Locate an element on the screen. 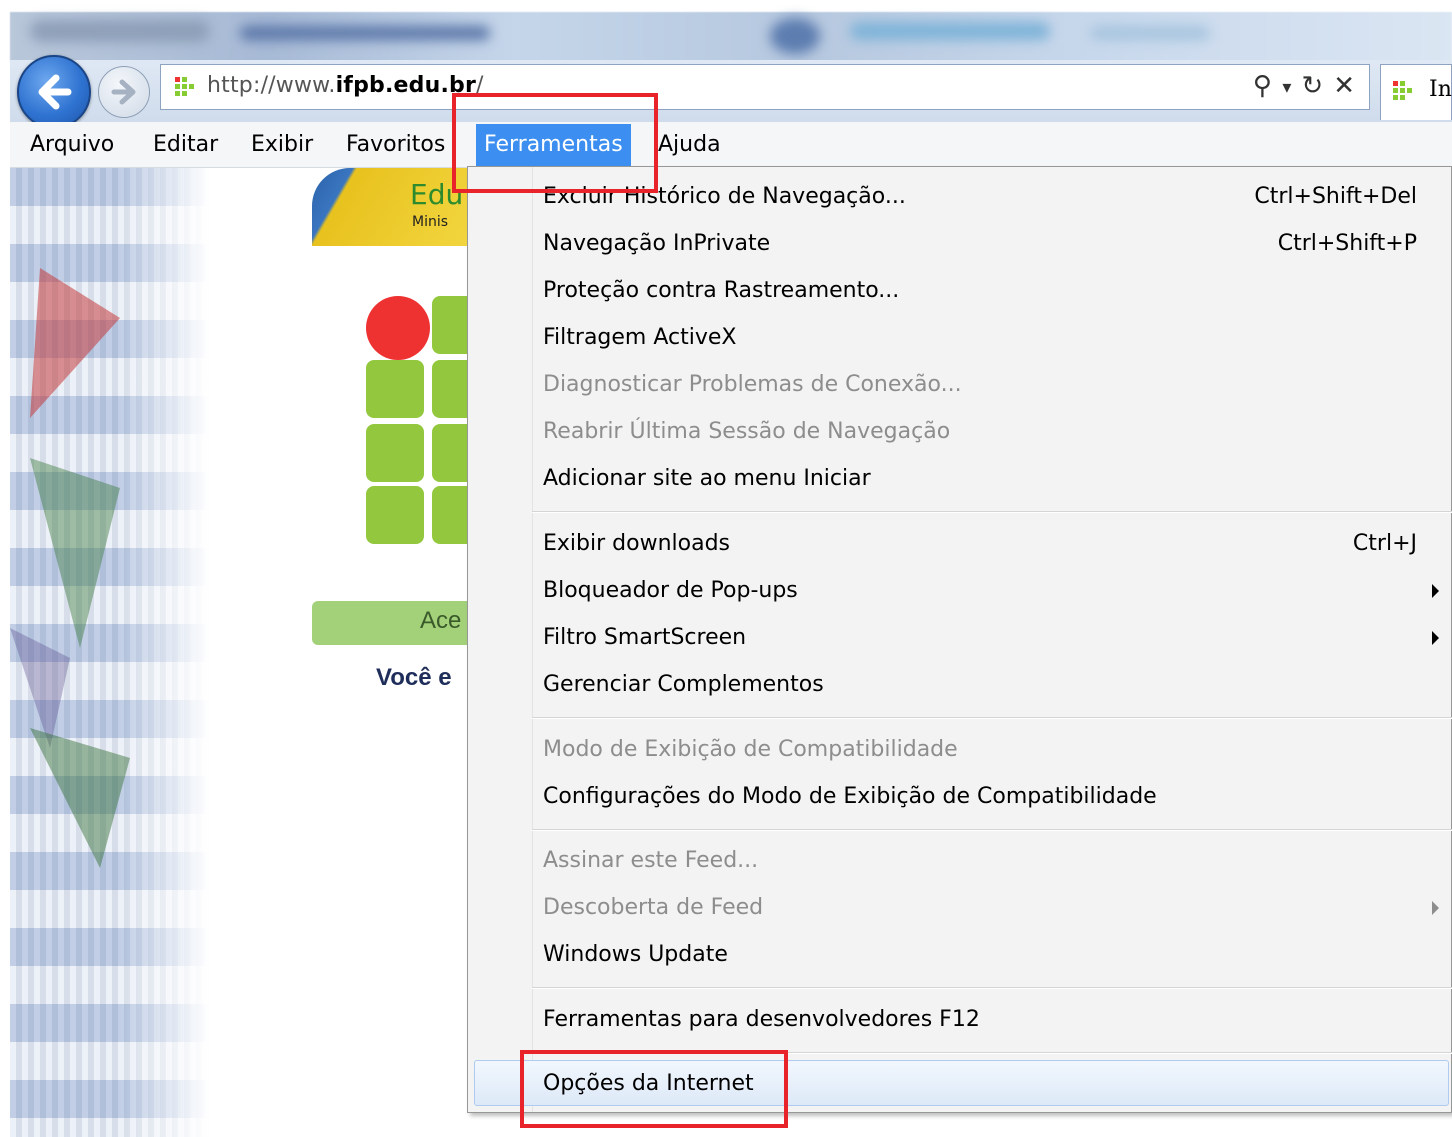  menu-favoritos: Favoritos is located at coordinates (395, 147).